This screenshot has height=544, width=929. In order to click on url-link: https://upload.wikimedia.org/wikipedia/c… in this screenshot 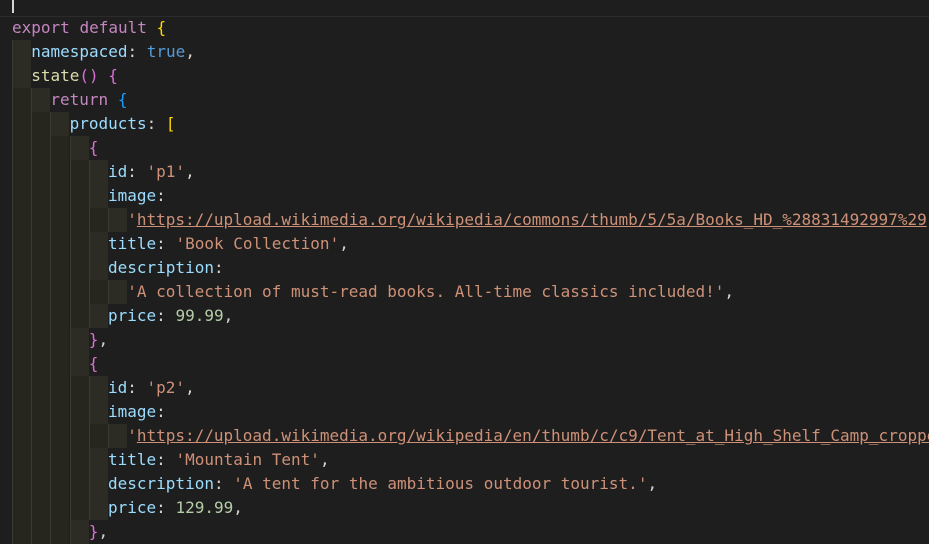, I will do `click(532, 219)`.